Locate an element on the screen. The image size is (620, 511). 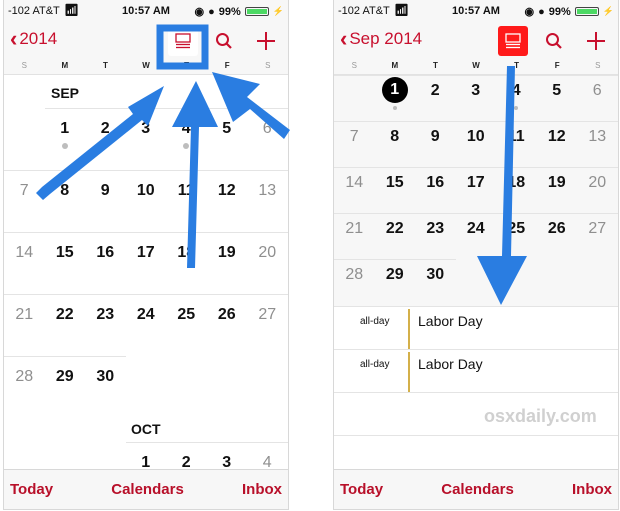
week-row: 28 29 30 is located at coordinates (476, 282).